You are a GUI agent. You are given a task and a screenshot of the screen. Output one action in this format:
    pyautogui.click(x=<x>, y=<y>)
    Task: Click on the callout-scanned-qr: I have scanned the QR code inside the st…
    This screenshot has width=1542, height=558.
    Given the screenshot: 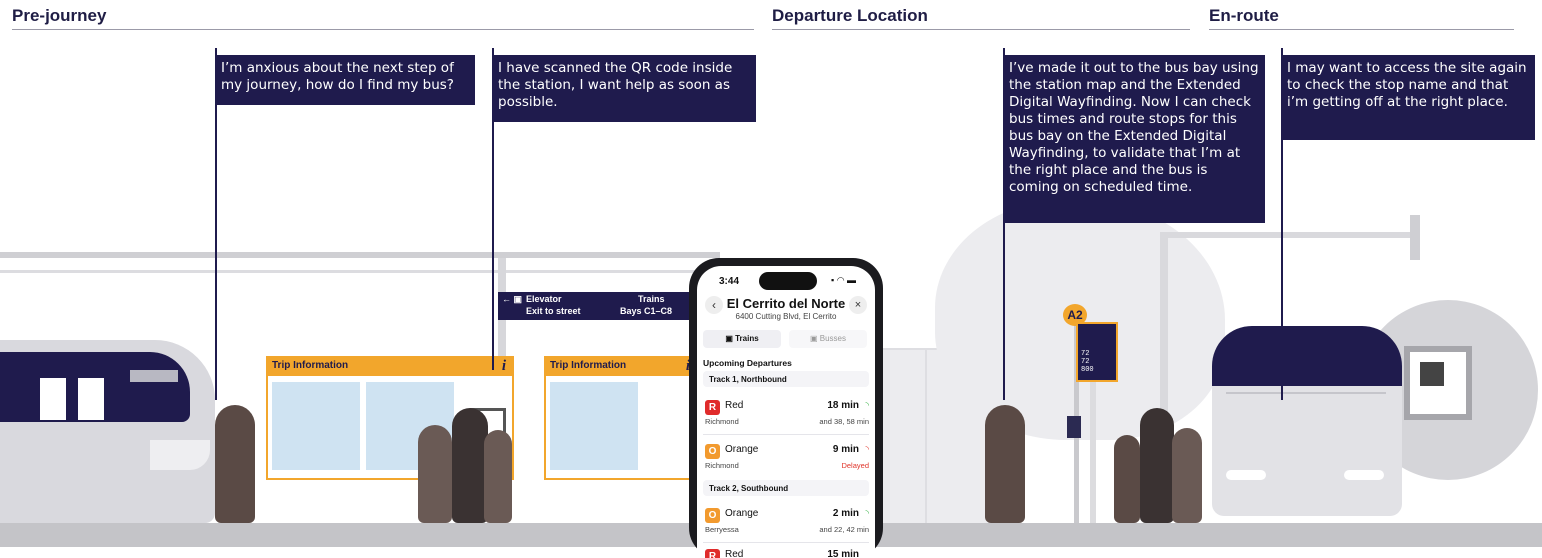 What is the action you would take?
    pyautogui.click(x=624, y=88)
    